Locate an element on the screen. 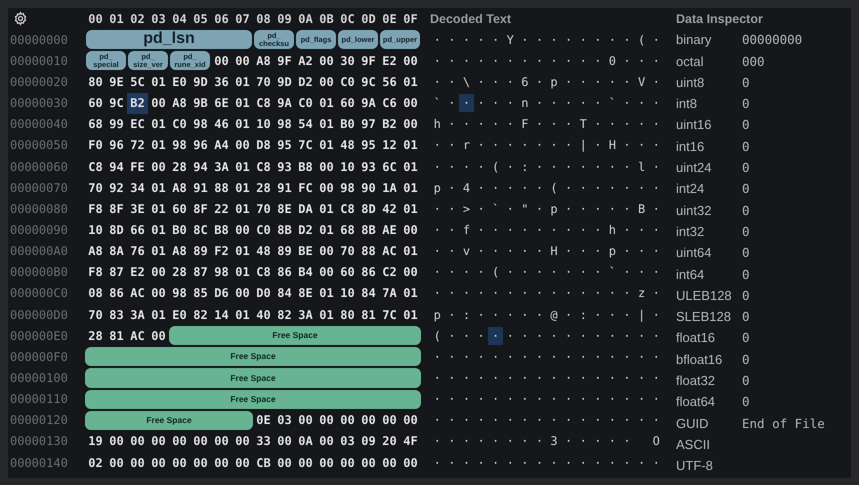 Image resolution: width=859 pixels, height=485 pixels. hex-byte: B8 is located at coordinates (221, 230).